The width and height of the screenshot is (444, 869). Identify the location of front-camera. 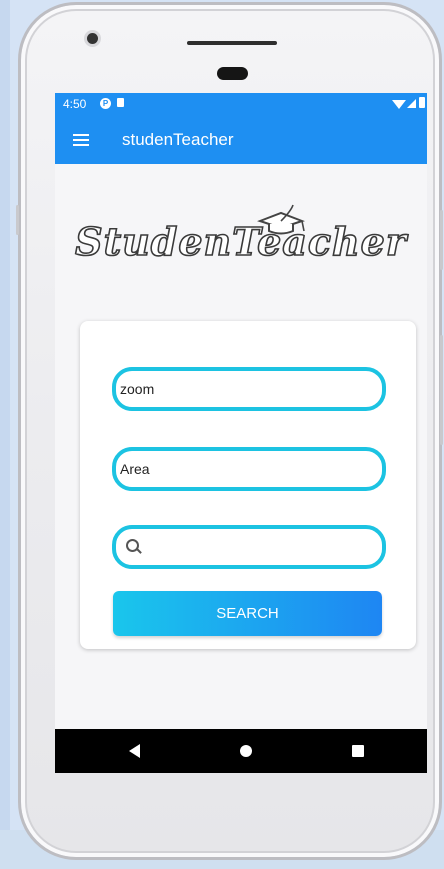
(92, 38).